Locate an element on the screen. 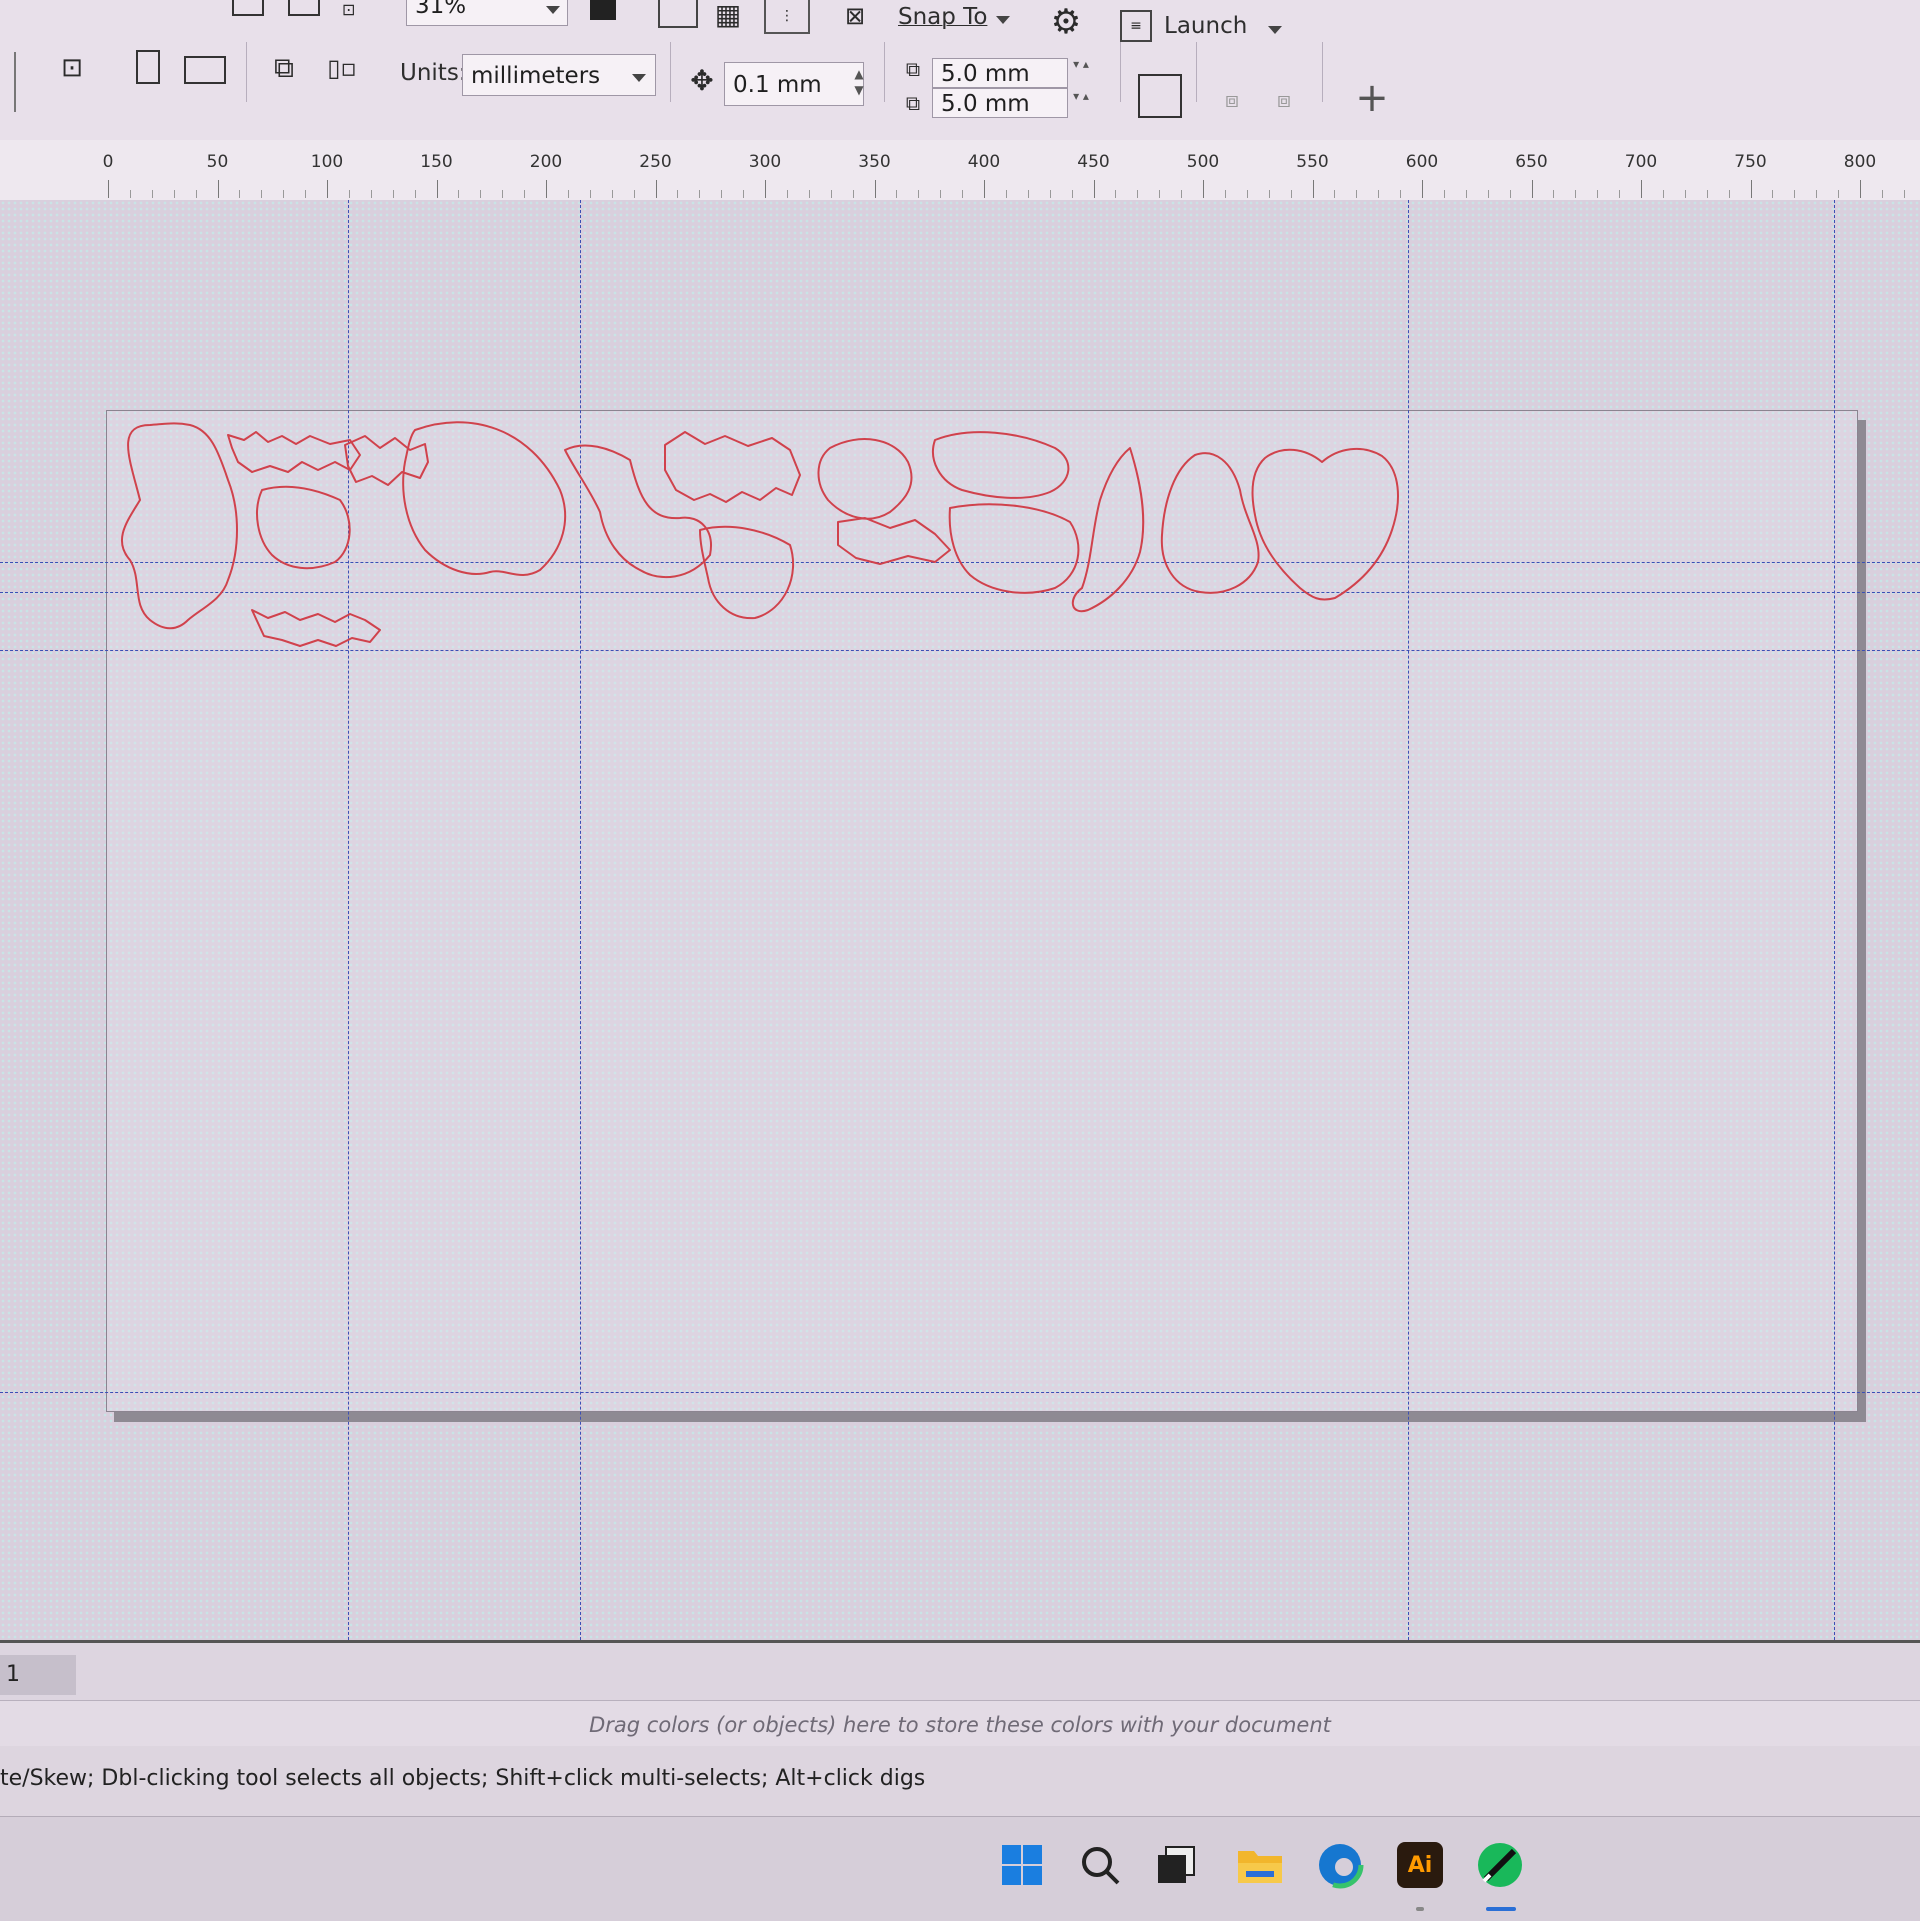 The width and height of the screenshot is (1920, 1921). ruler-tick-label: 500 is located at coordinates (1203, 162).